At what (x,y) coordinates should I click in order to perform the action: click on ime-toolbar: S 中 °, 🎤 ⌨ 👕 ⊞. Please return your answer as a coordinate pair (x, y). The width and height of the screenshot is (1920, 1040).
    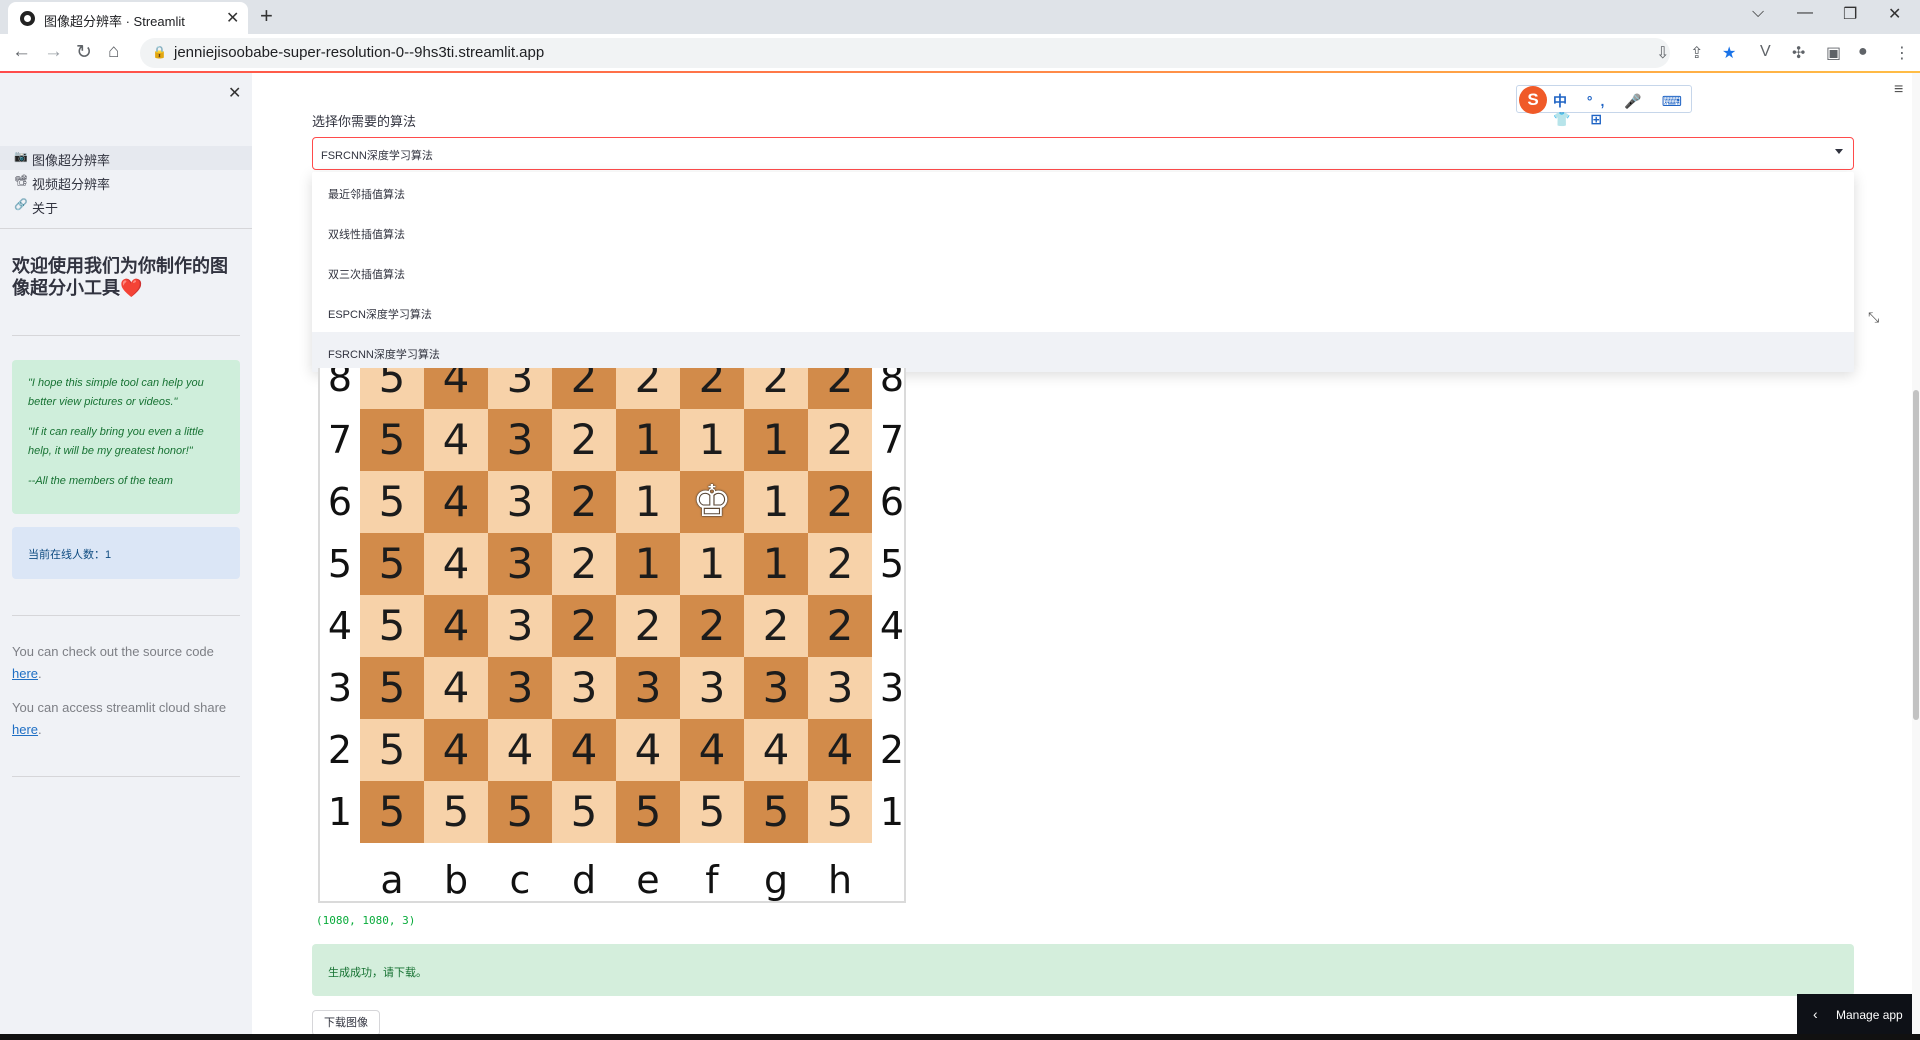
    Looking at the image, I should click on (1604, 106).